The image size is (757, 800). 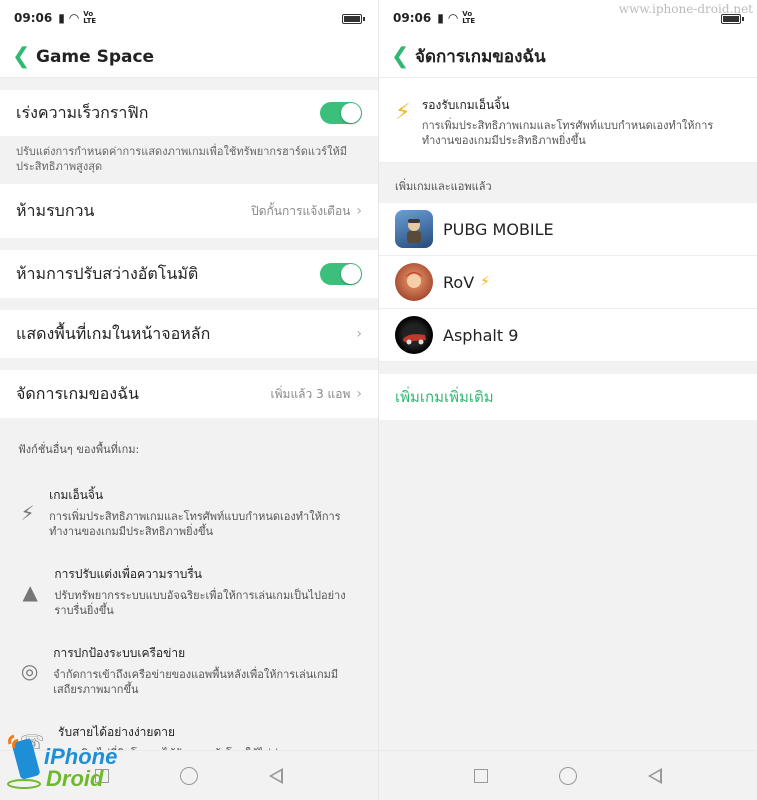 What do you see at coordinates (95, 56) in the screenshot?
I see `page-title: Game Space` at bounding box center [95, 56].